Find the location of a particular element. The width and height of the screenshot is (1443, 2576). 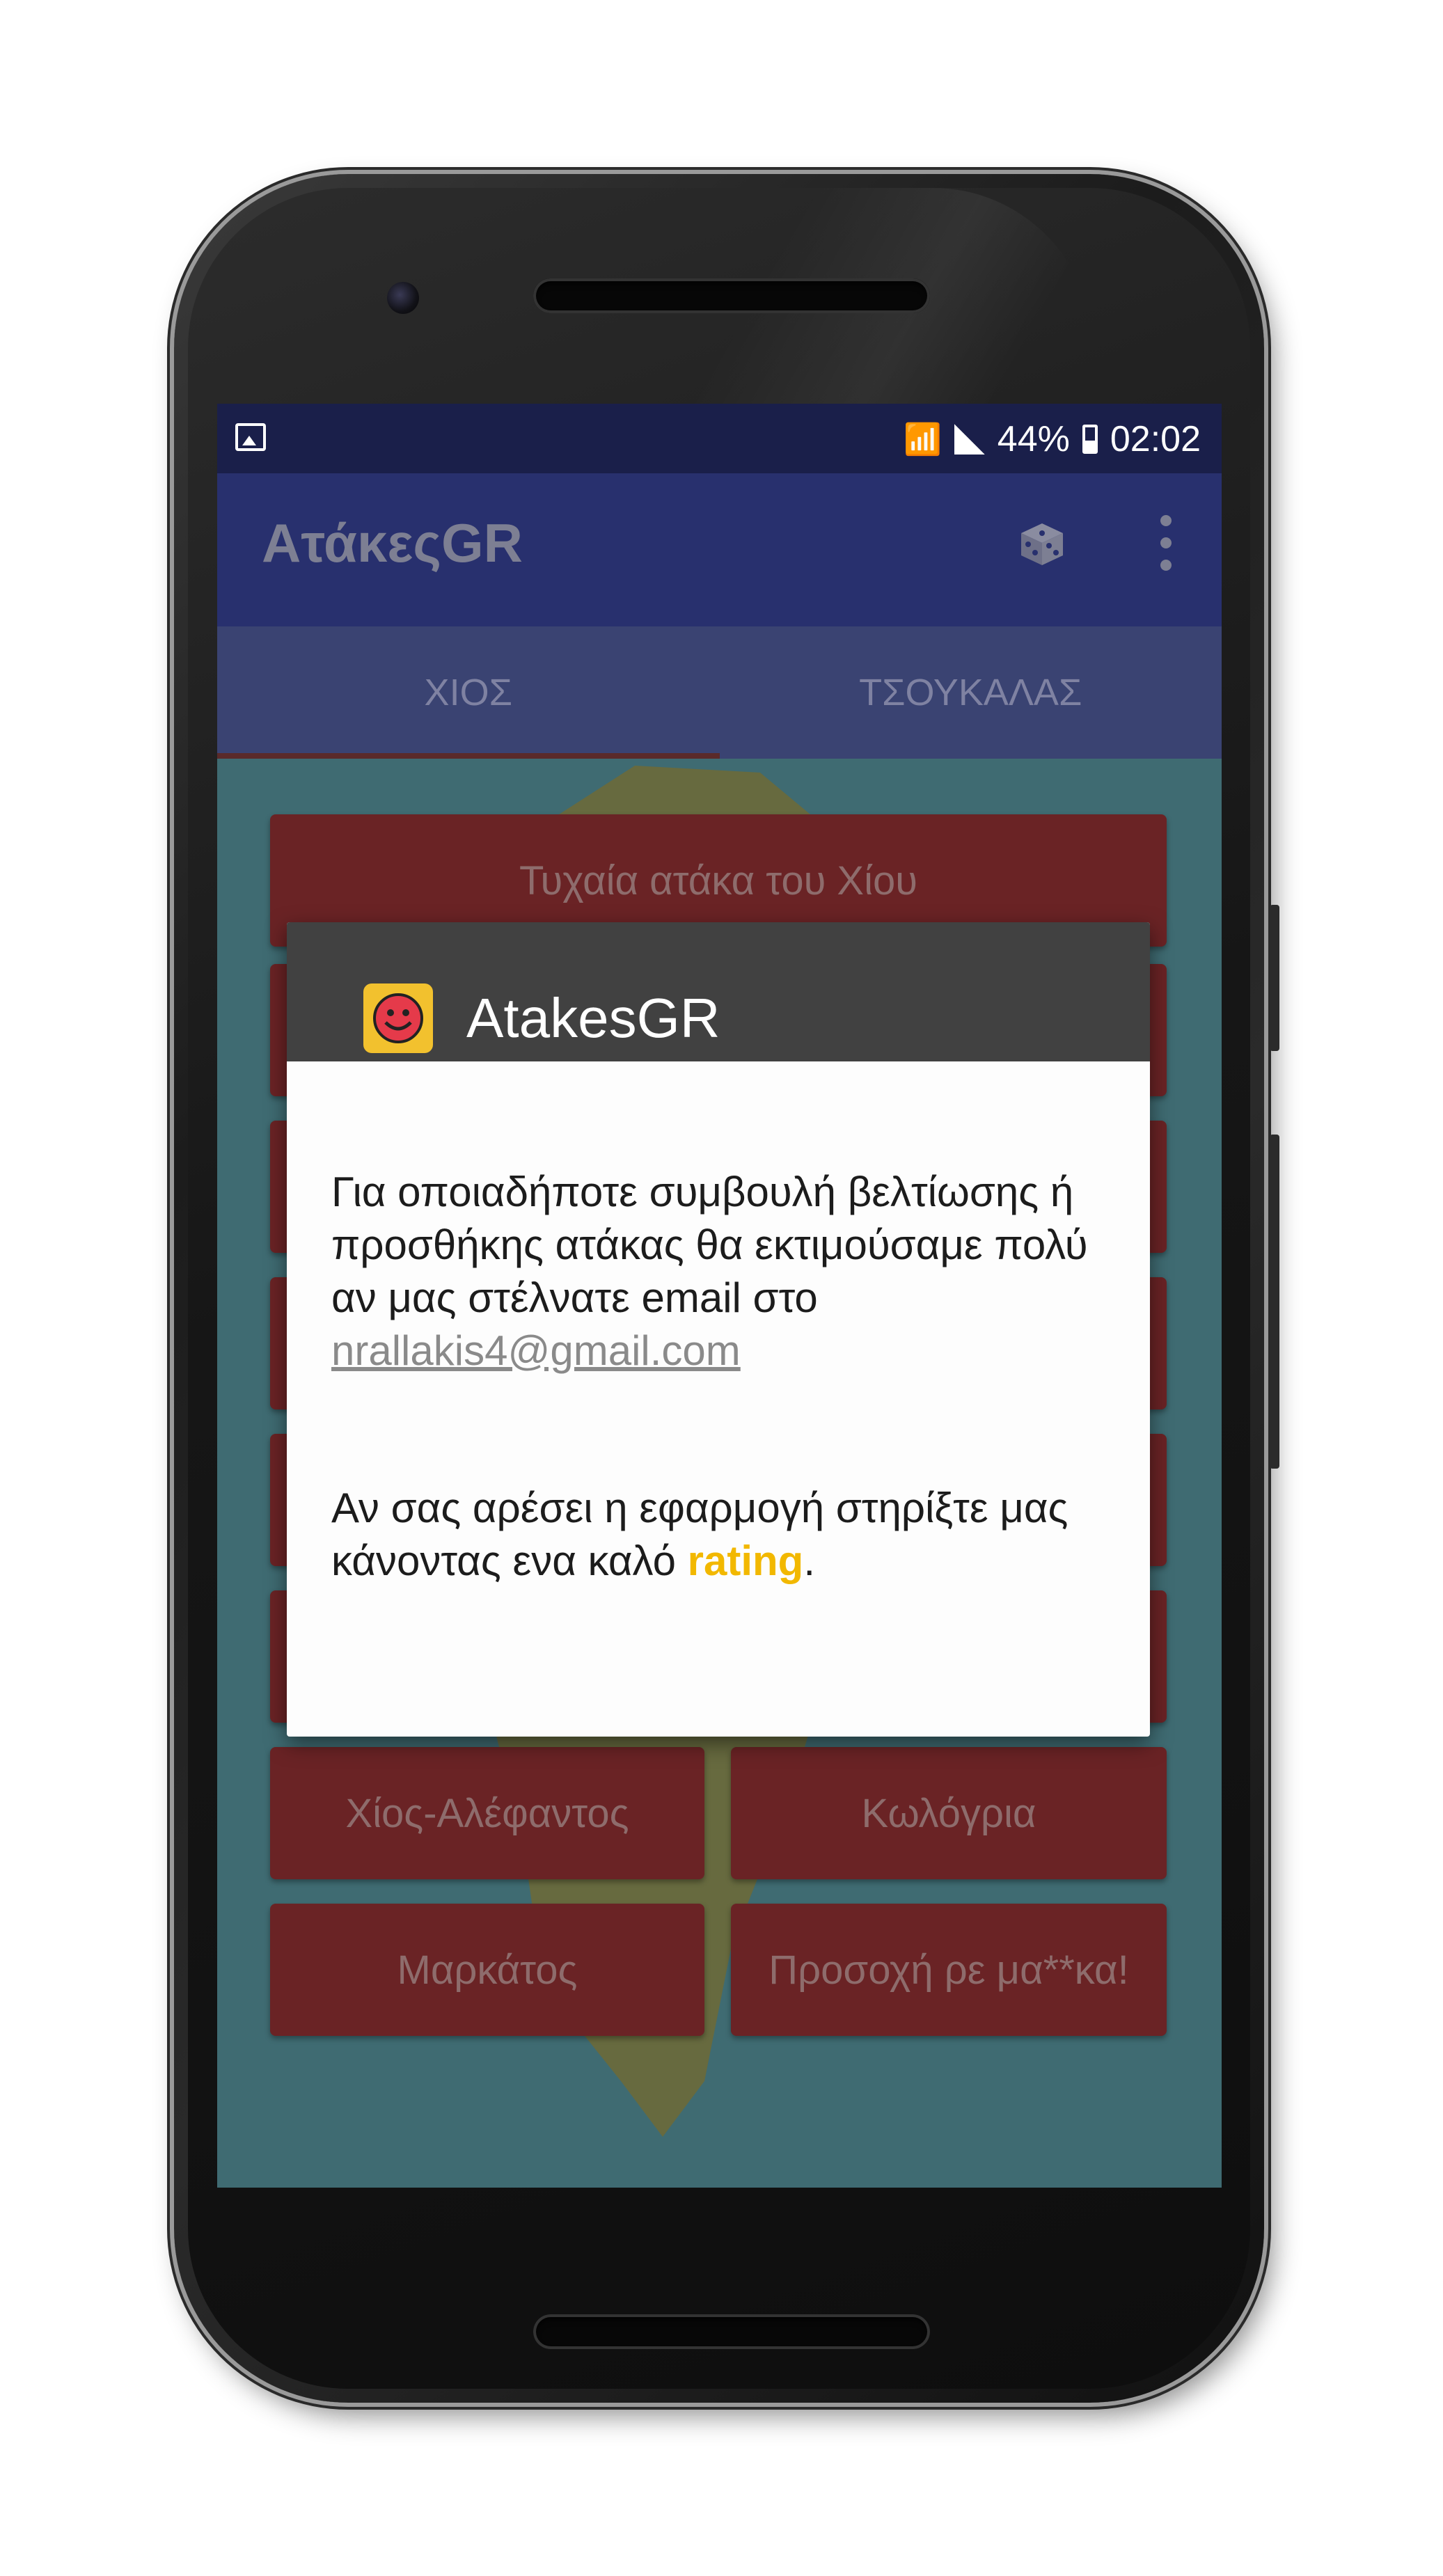

dialog-header: AtakesGR is located at coordinates (718, 991).